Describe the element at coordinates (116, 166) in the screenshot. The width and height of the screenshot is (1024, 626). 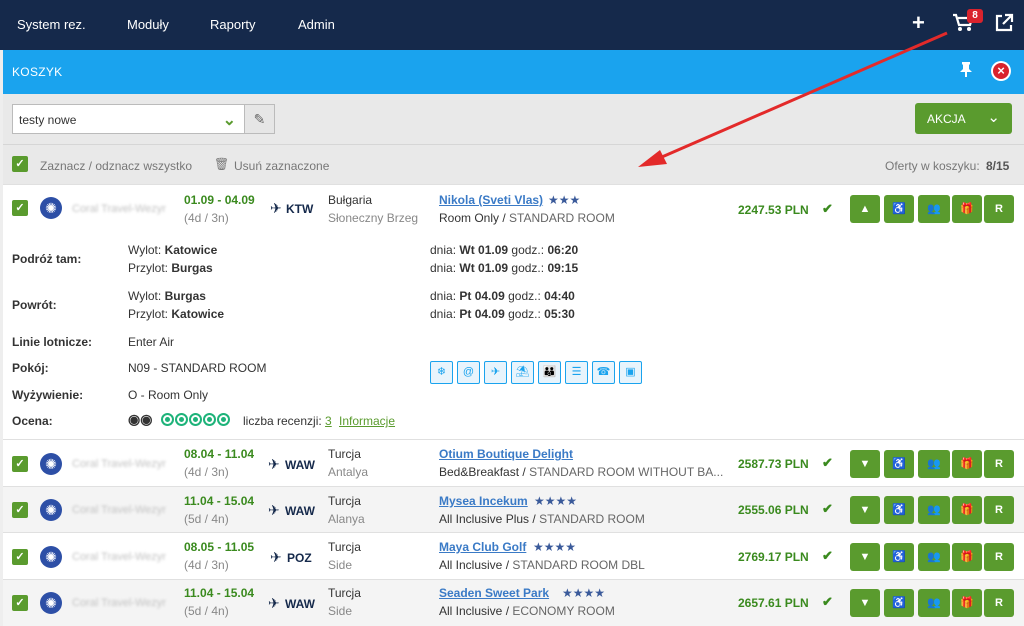
I see `select-all-label: Zaznacz / odznacz wszystko` at that location.